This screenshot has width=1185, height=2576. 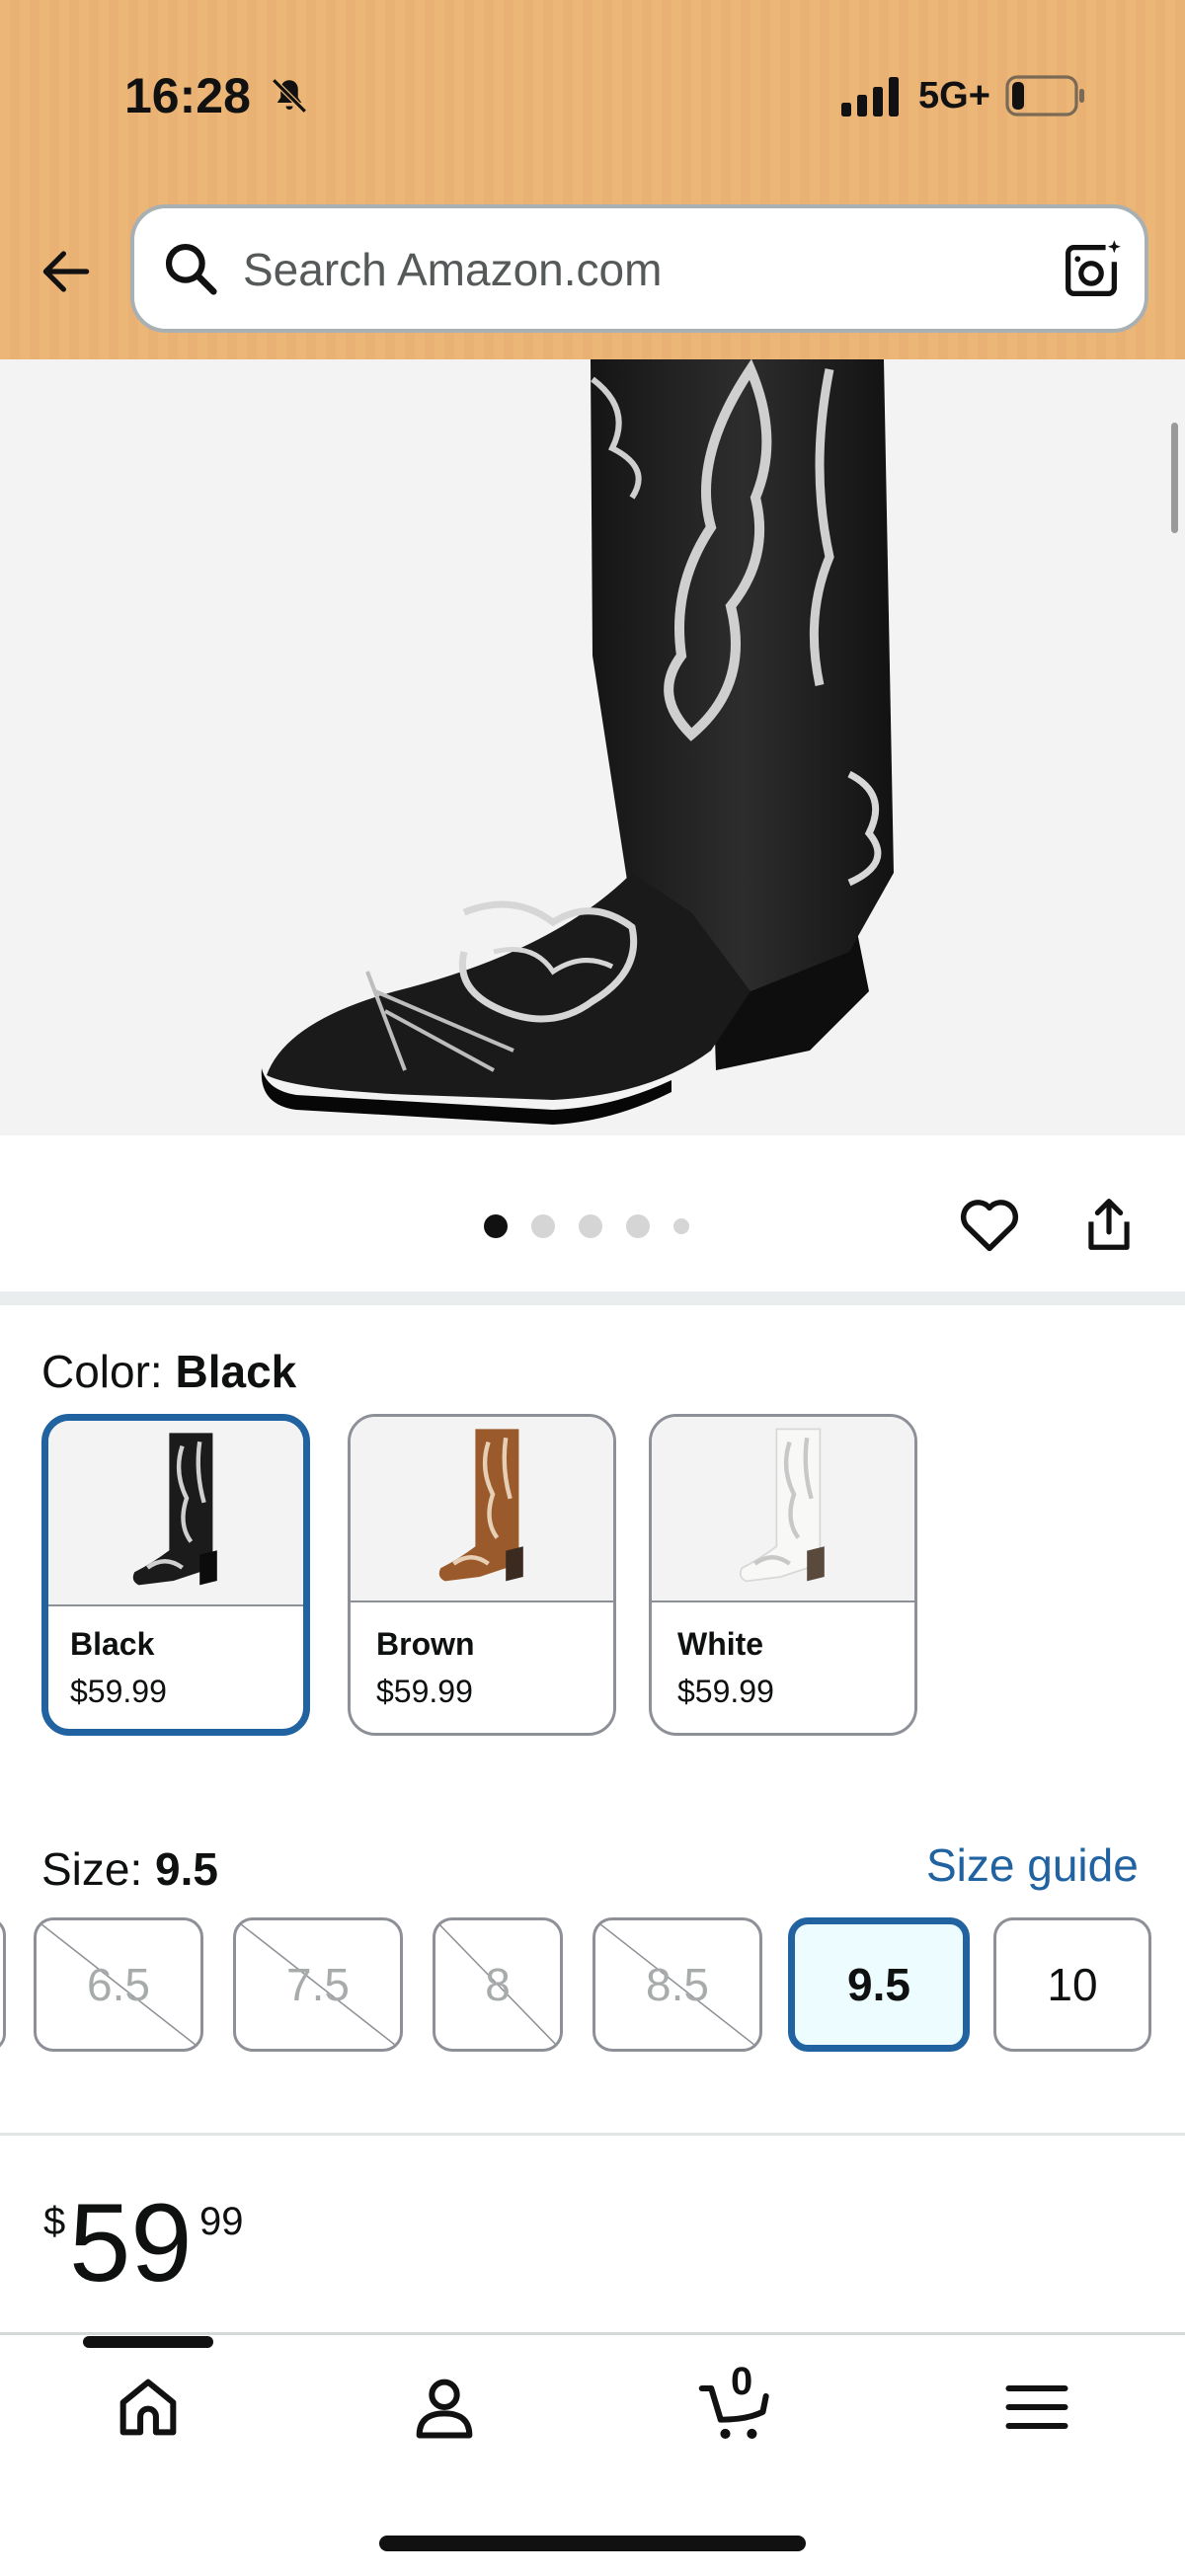 I want to click on search-bar, so click(x=639, y=268).